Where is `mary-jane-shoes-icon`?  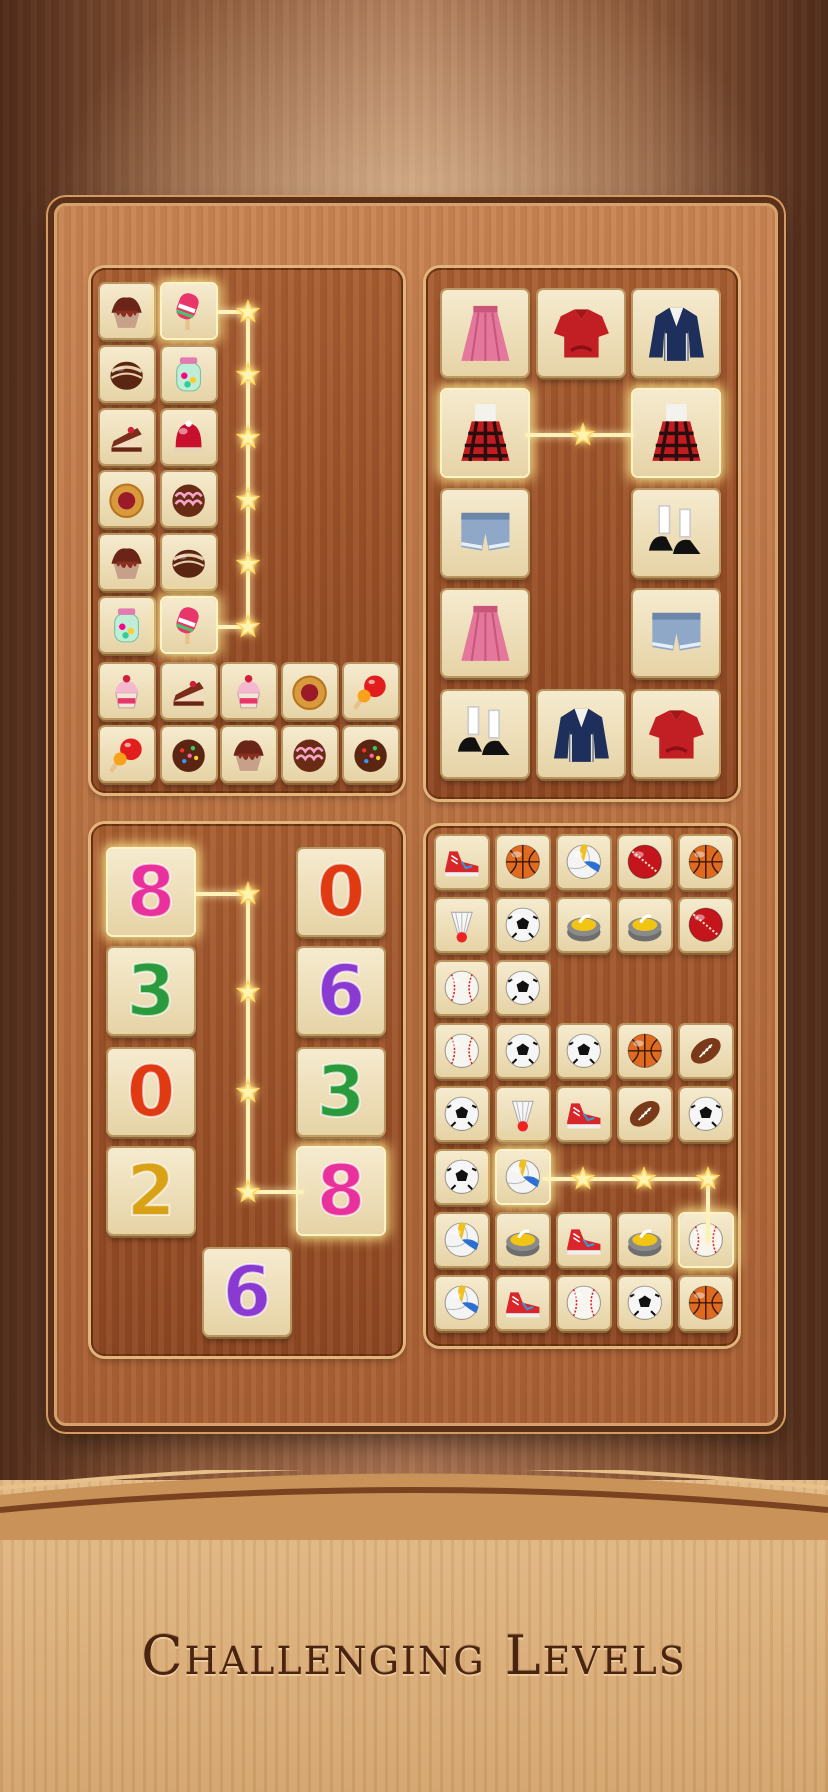
mary-jane-shoes-icon is located at coordinates (485, 734).